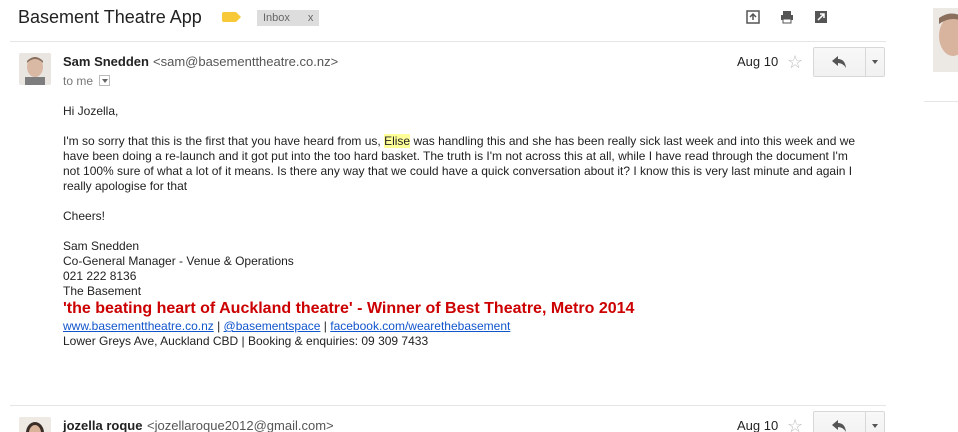  Describe the element at coordinates (105, 81) in the screenshot. I see `chevron-down-icon` at that location.